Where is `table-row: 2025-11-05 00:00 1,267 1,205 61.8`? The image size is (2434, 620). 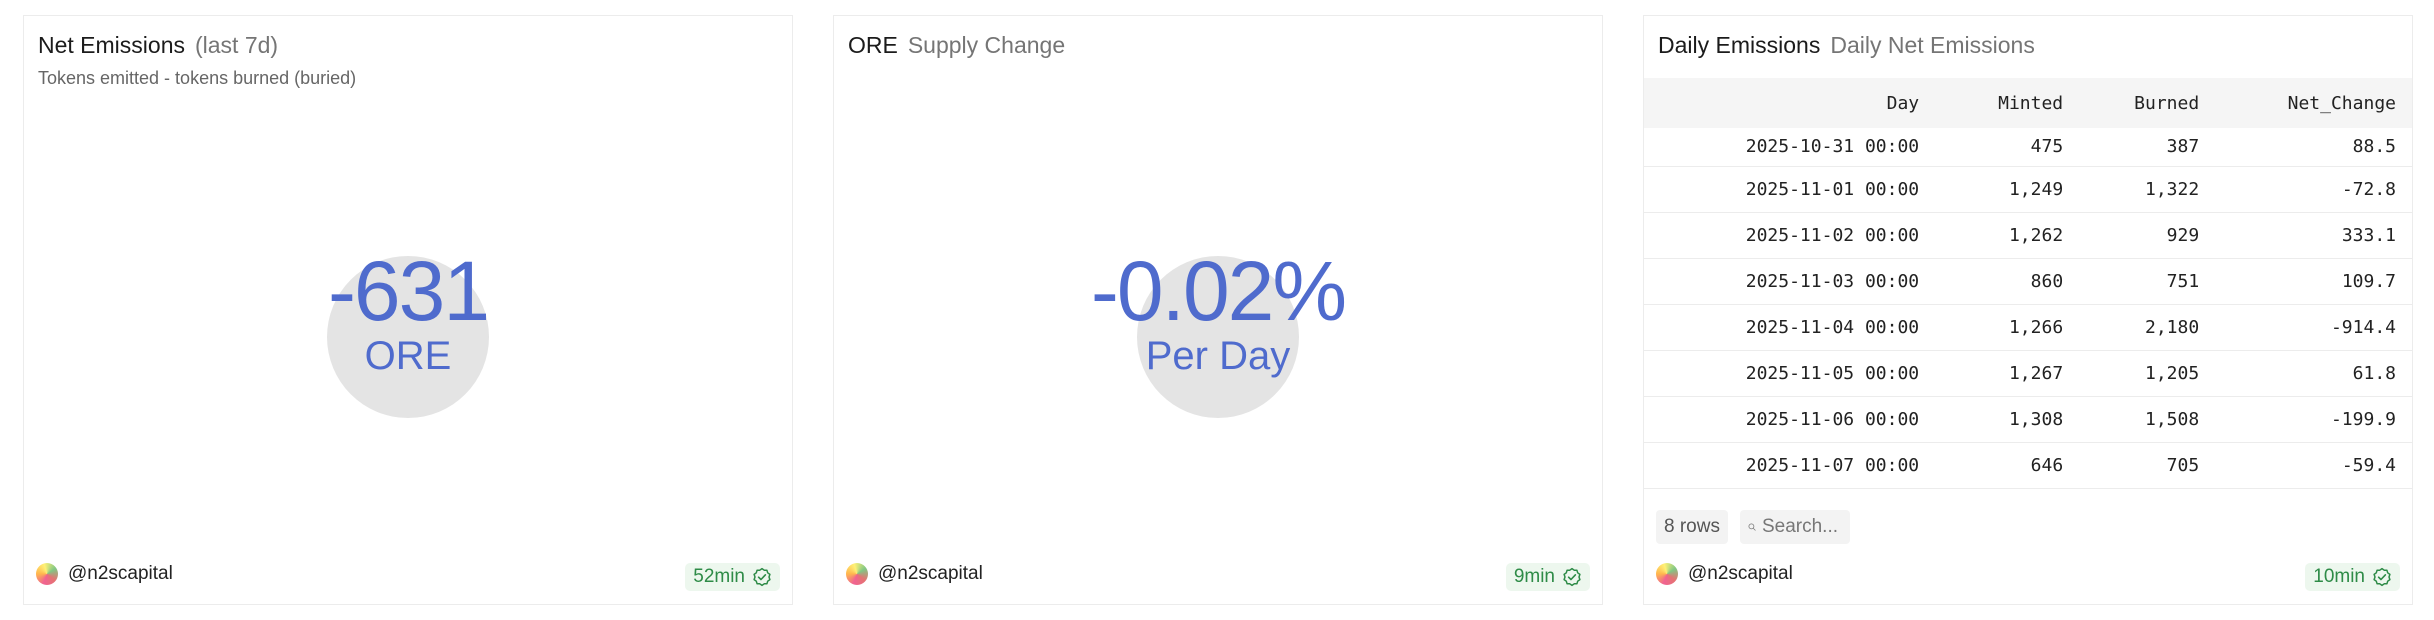 table-row: 2025-11-05 00:00 1,267 1,205 61.8 is located at coordinates (2028, 373).